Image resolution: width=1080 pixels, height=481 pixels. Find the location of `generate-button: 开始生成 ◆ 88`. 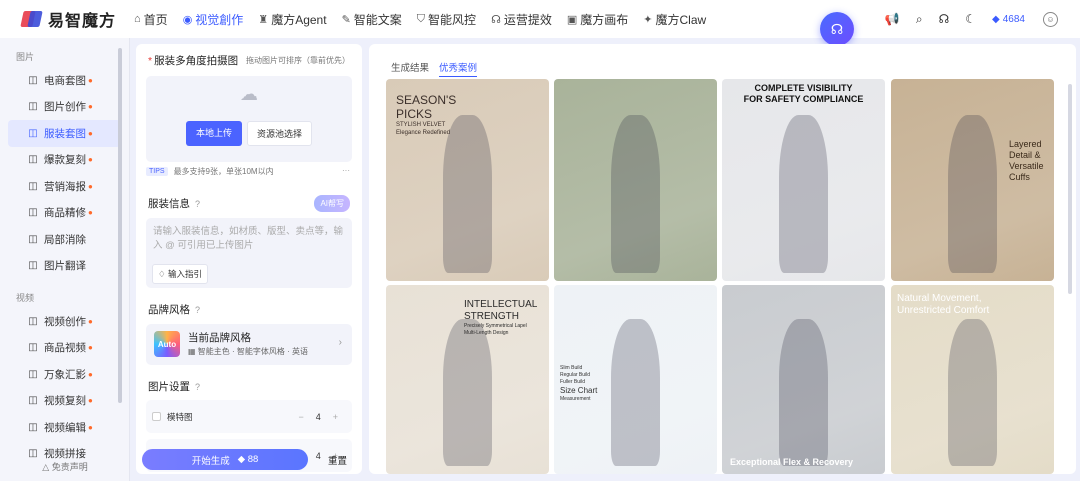

generate-button: 开始生成 ◆ 88 is located at coordinates (225, 459).